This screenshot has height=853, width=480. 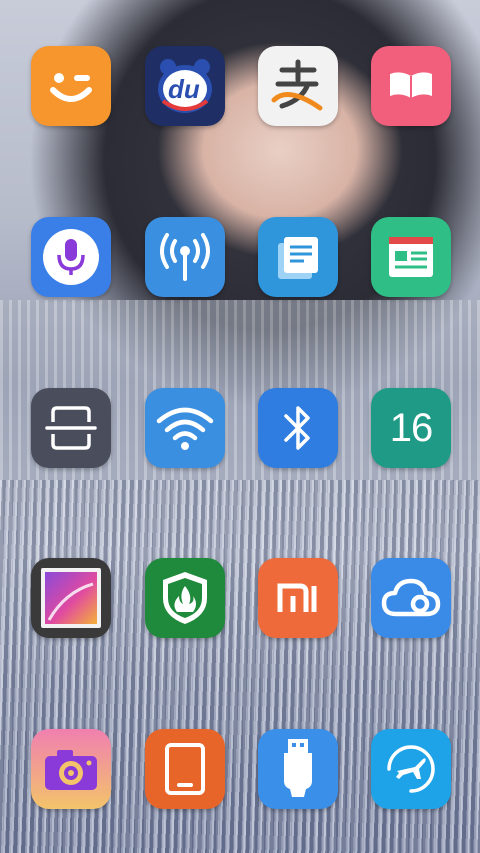 I want to click on open-book-icon, so click(x=411, y=85).